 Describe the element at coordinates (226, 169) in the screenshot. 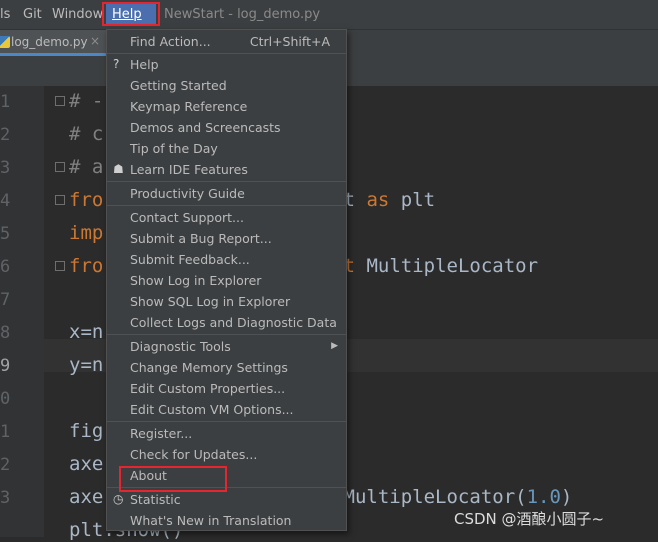

I see `menu-item-learn-ide: ☗ Learn IDE Features` at that location.